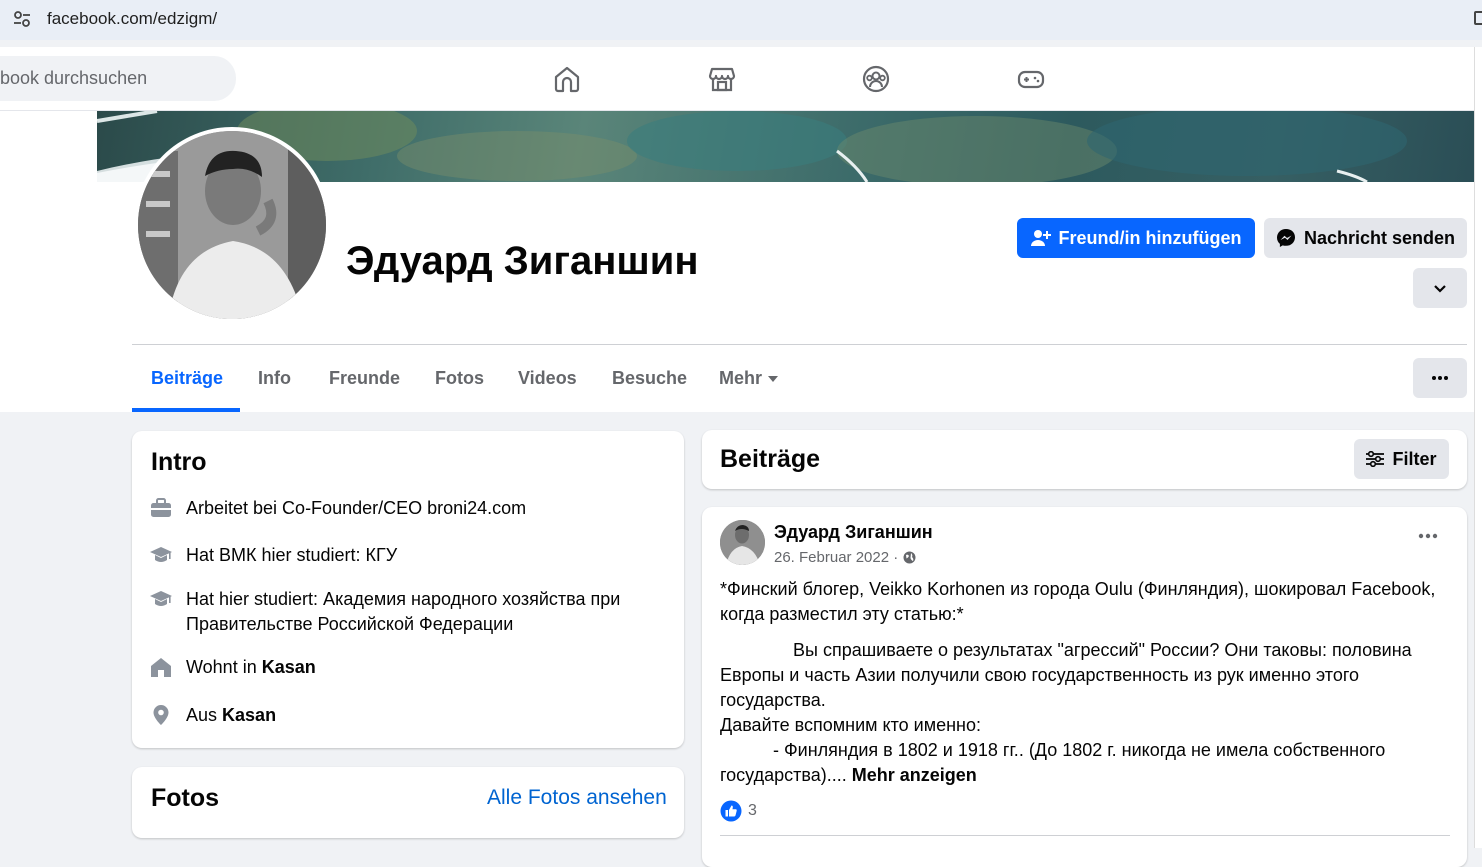 This screenshot has height=867, width=1482. What do you see at coordinates (187, 378) in the screenshot?
I see `tab-beitraege: Beiträge` at bounding box center [187, 378].